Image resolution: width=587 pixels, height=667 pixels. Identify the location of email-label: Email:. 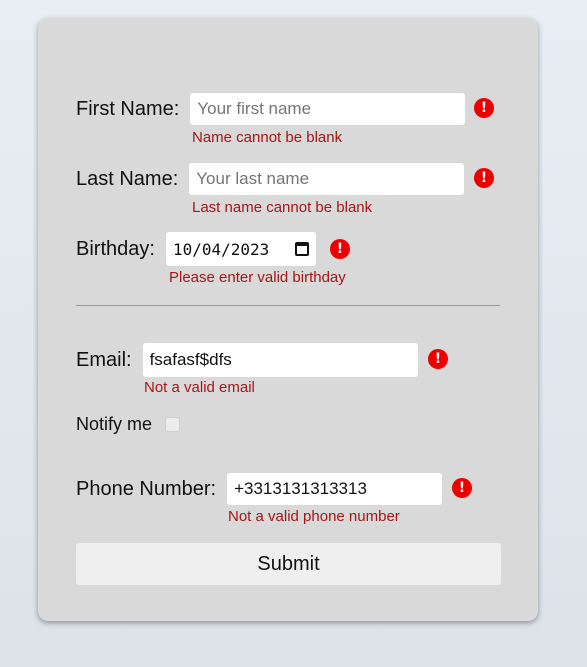
(104, 359).